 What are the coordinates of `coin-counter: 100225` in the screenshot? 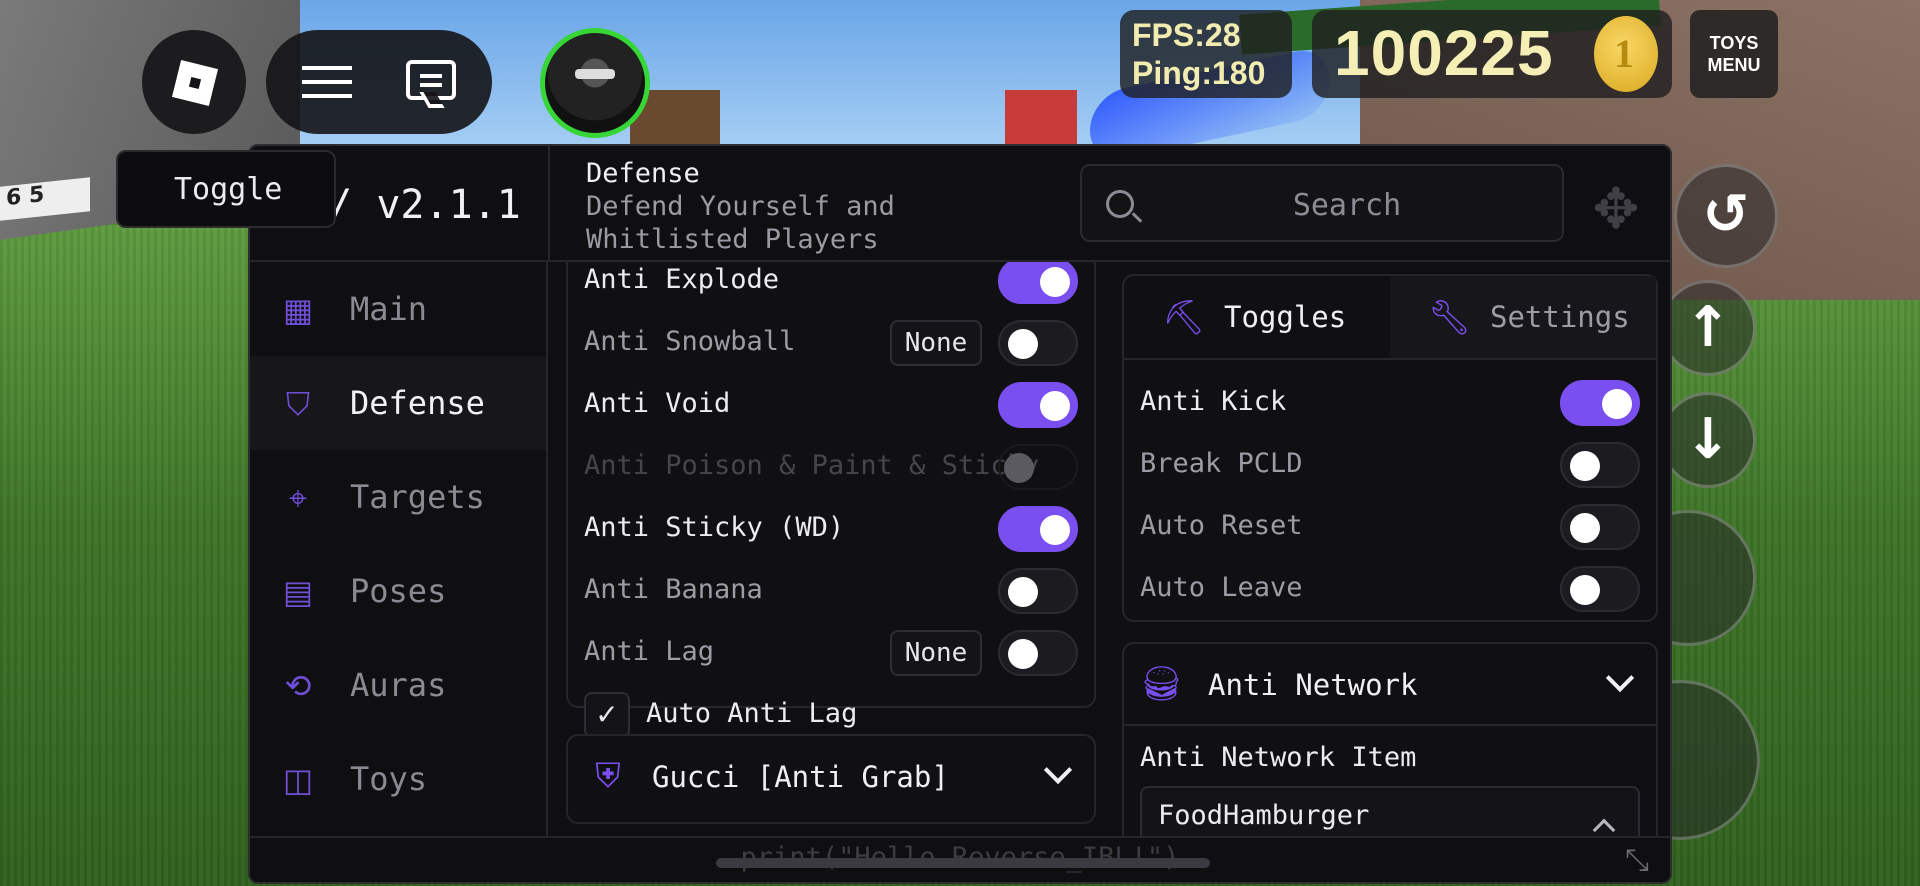 It's located at (1492, 54).